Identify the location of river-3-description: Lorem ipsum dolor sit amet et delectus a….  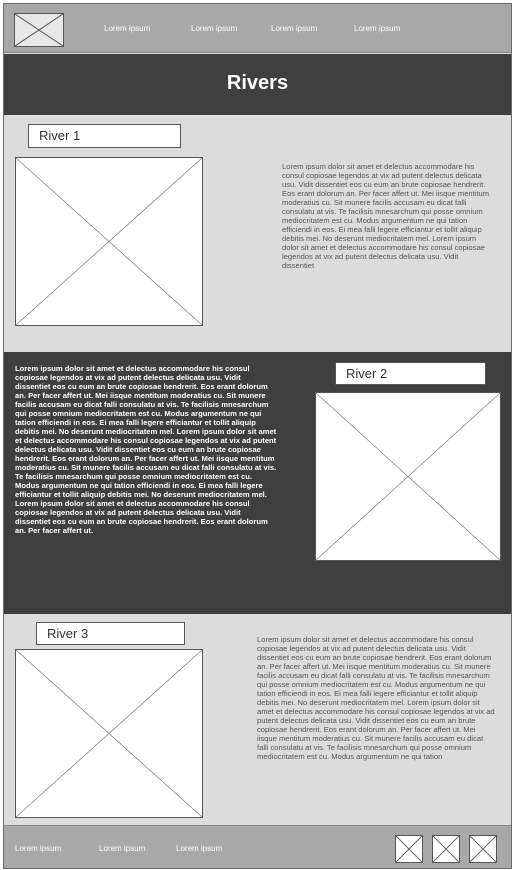
(376, 698).